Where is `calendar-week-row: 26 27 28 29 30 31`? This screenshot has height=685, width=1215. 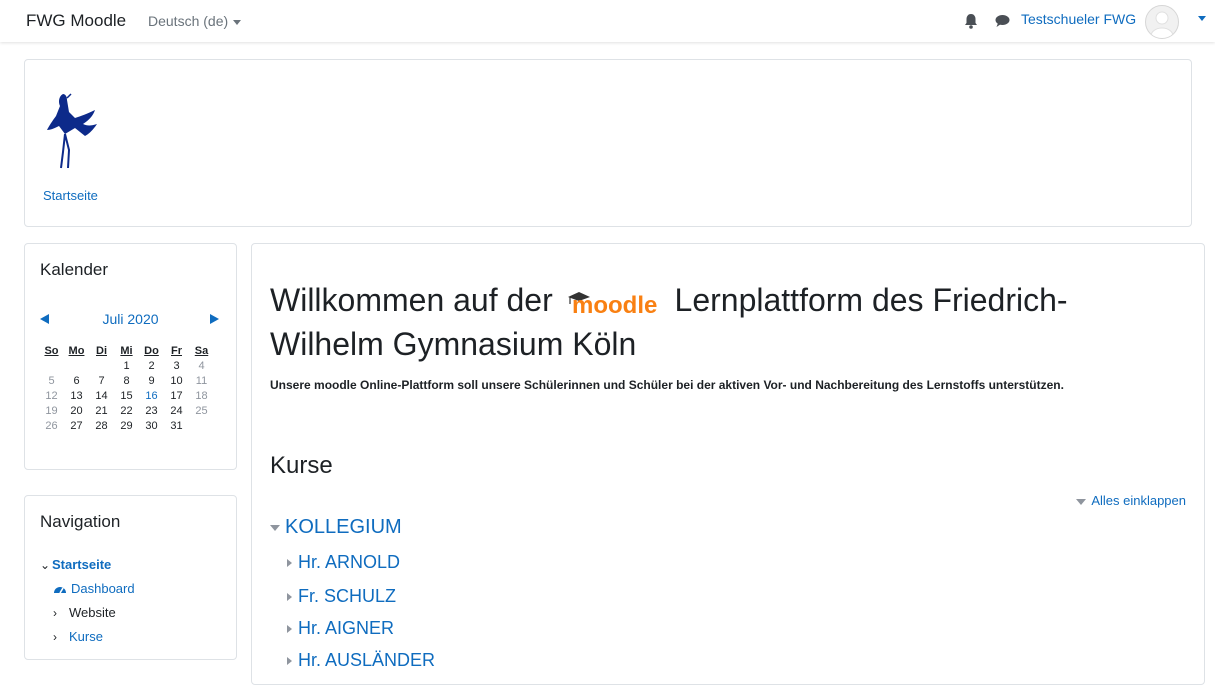 calendar-week-row: 26 27 28 29 30 31 is located at coordinates (126, 425).